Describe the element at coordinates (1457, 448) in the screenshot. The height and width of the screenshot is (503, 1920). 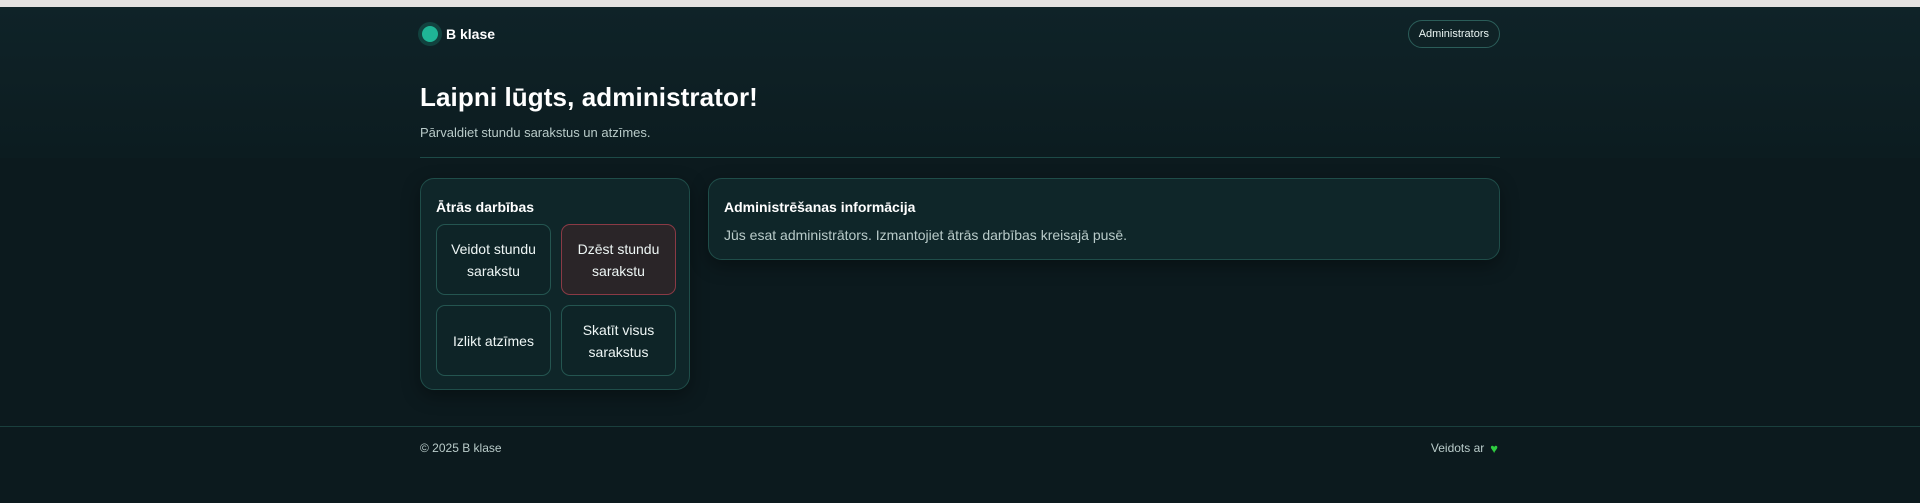
I see `made-with-label: Veidots ar` at that location.